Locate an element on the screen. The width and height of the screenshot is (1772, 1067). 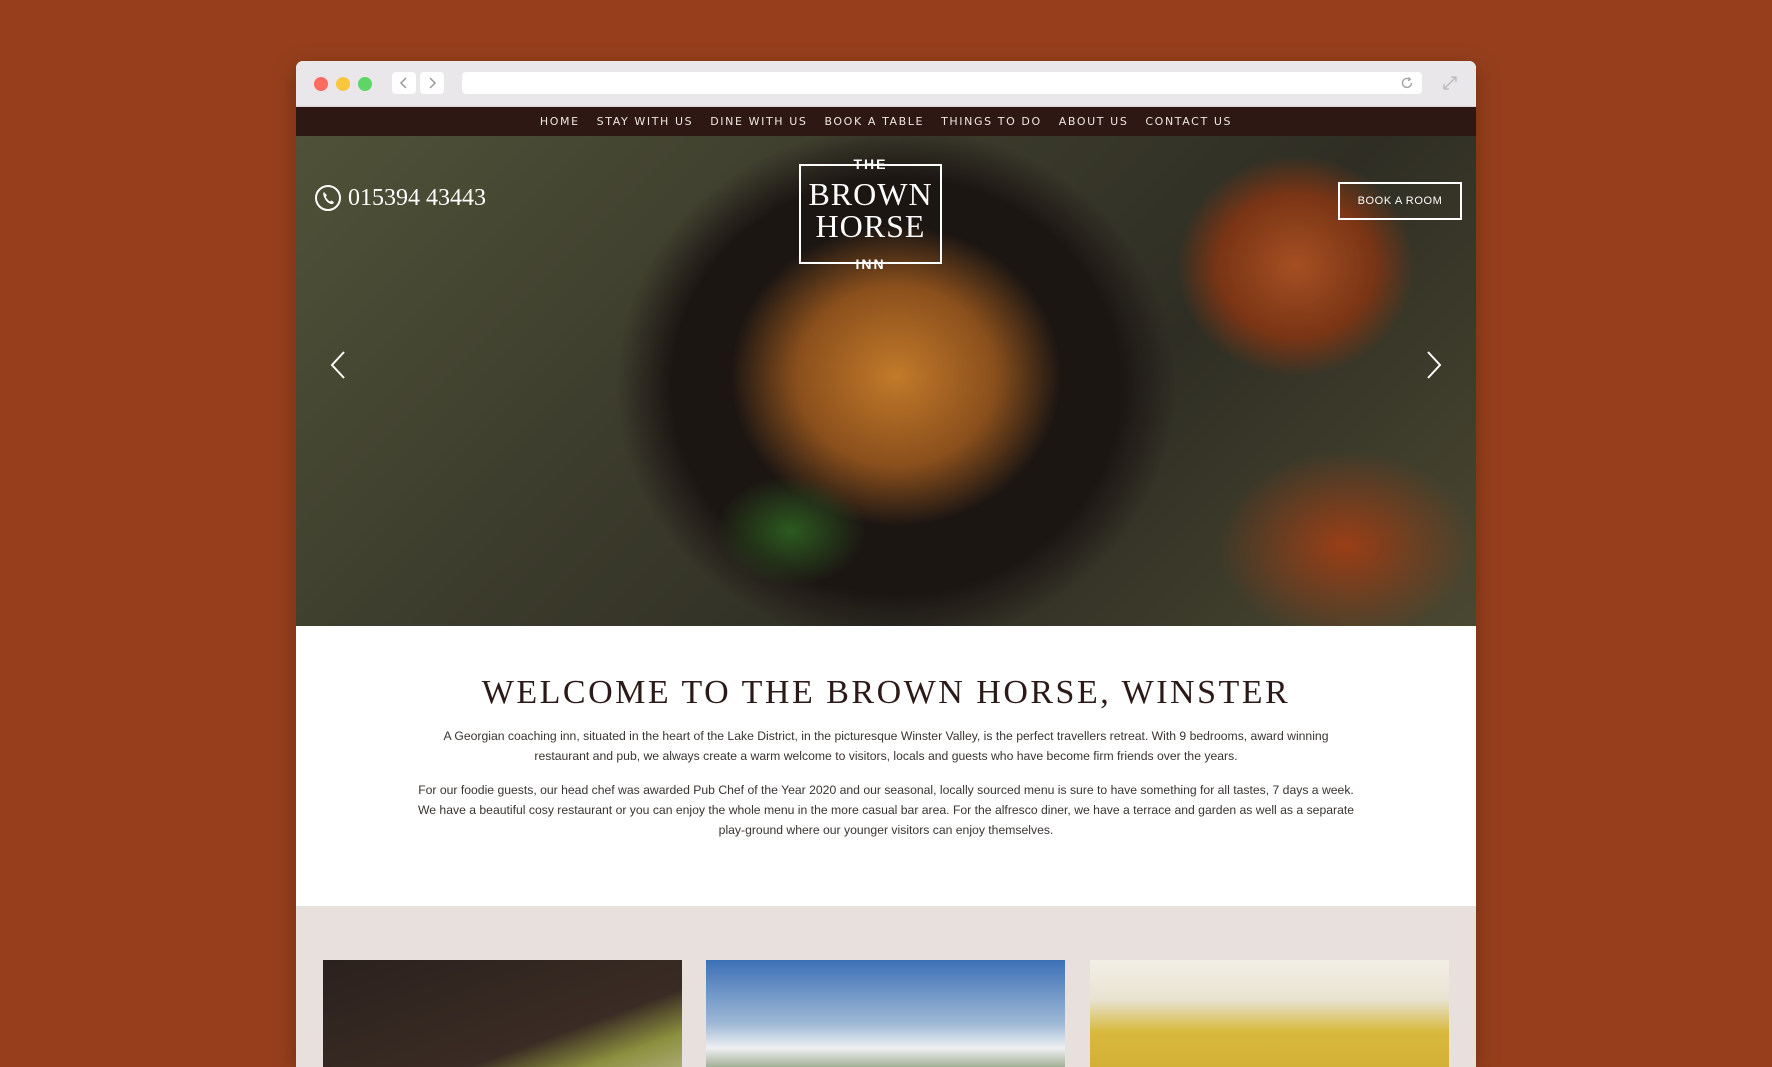
phone-icon is located at coordinates (328, 198).